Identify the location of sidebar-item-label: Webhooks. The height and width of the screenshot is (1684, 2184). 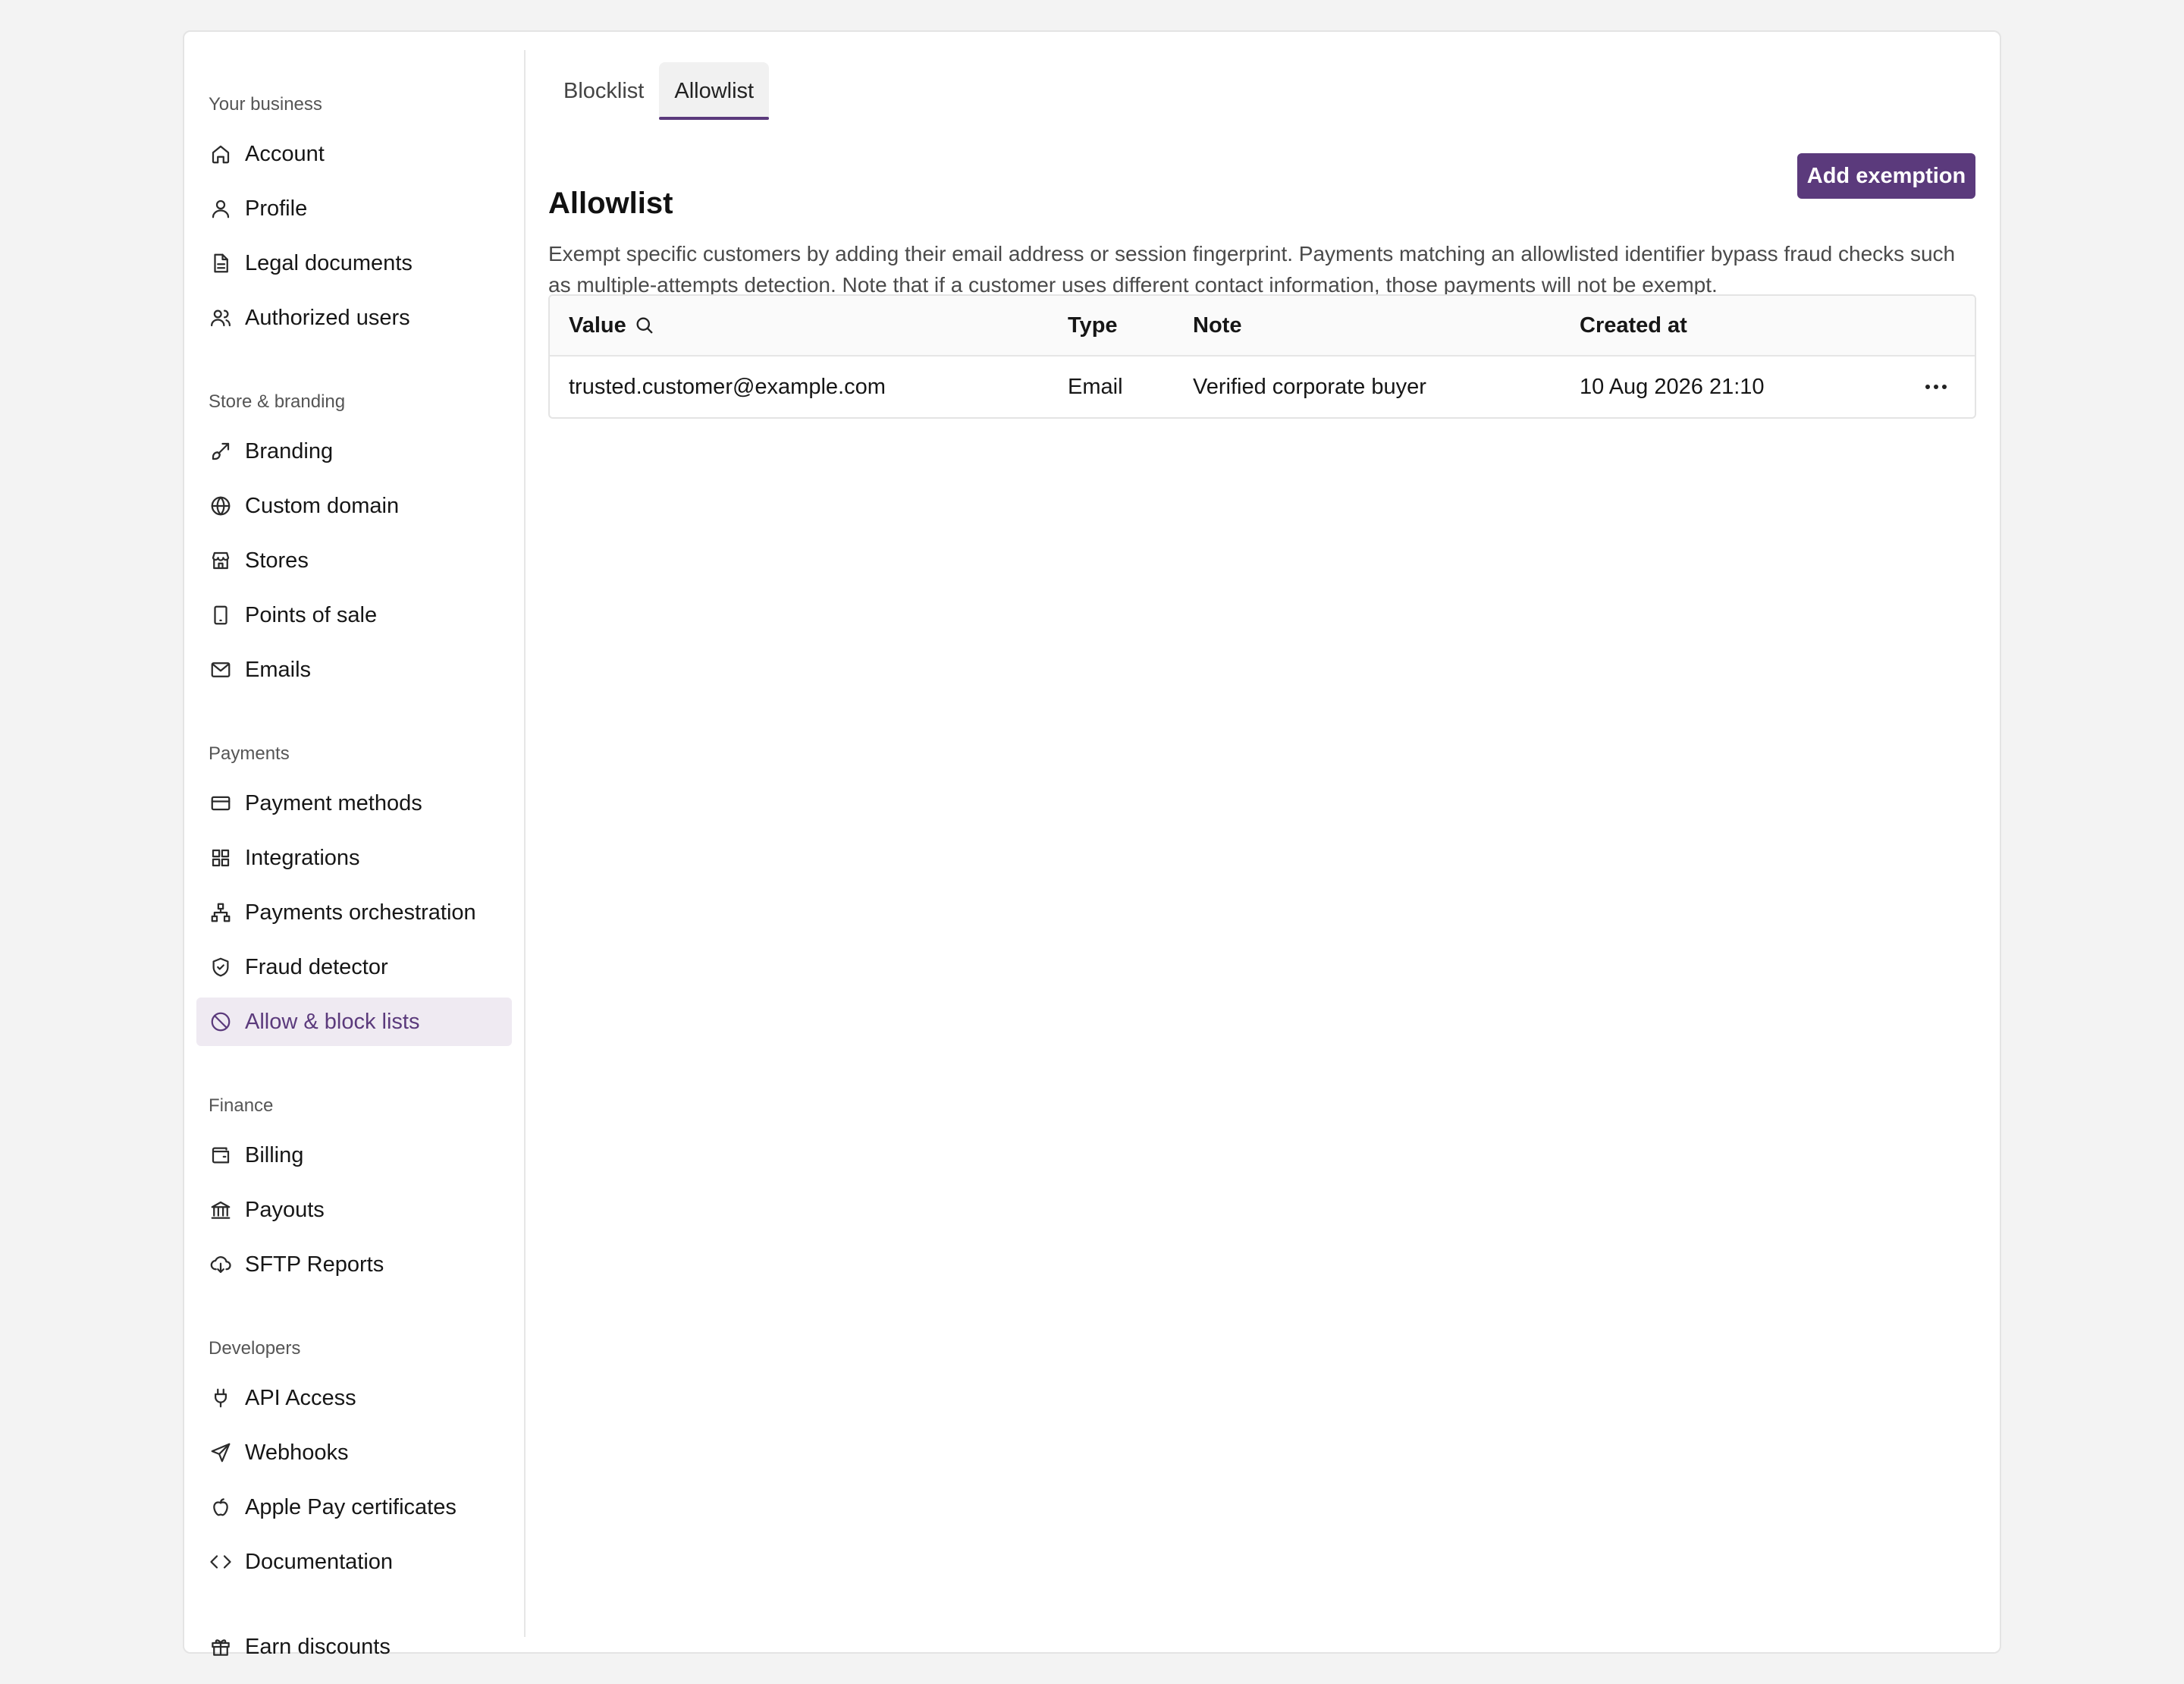
(297, 1452).